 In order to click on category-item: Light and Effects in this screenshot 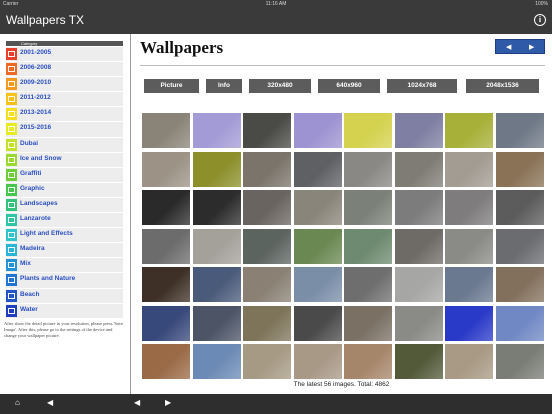, I will do `click(64, 236)`.